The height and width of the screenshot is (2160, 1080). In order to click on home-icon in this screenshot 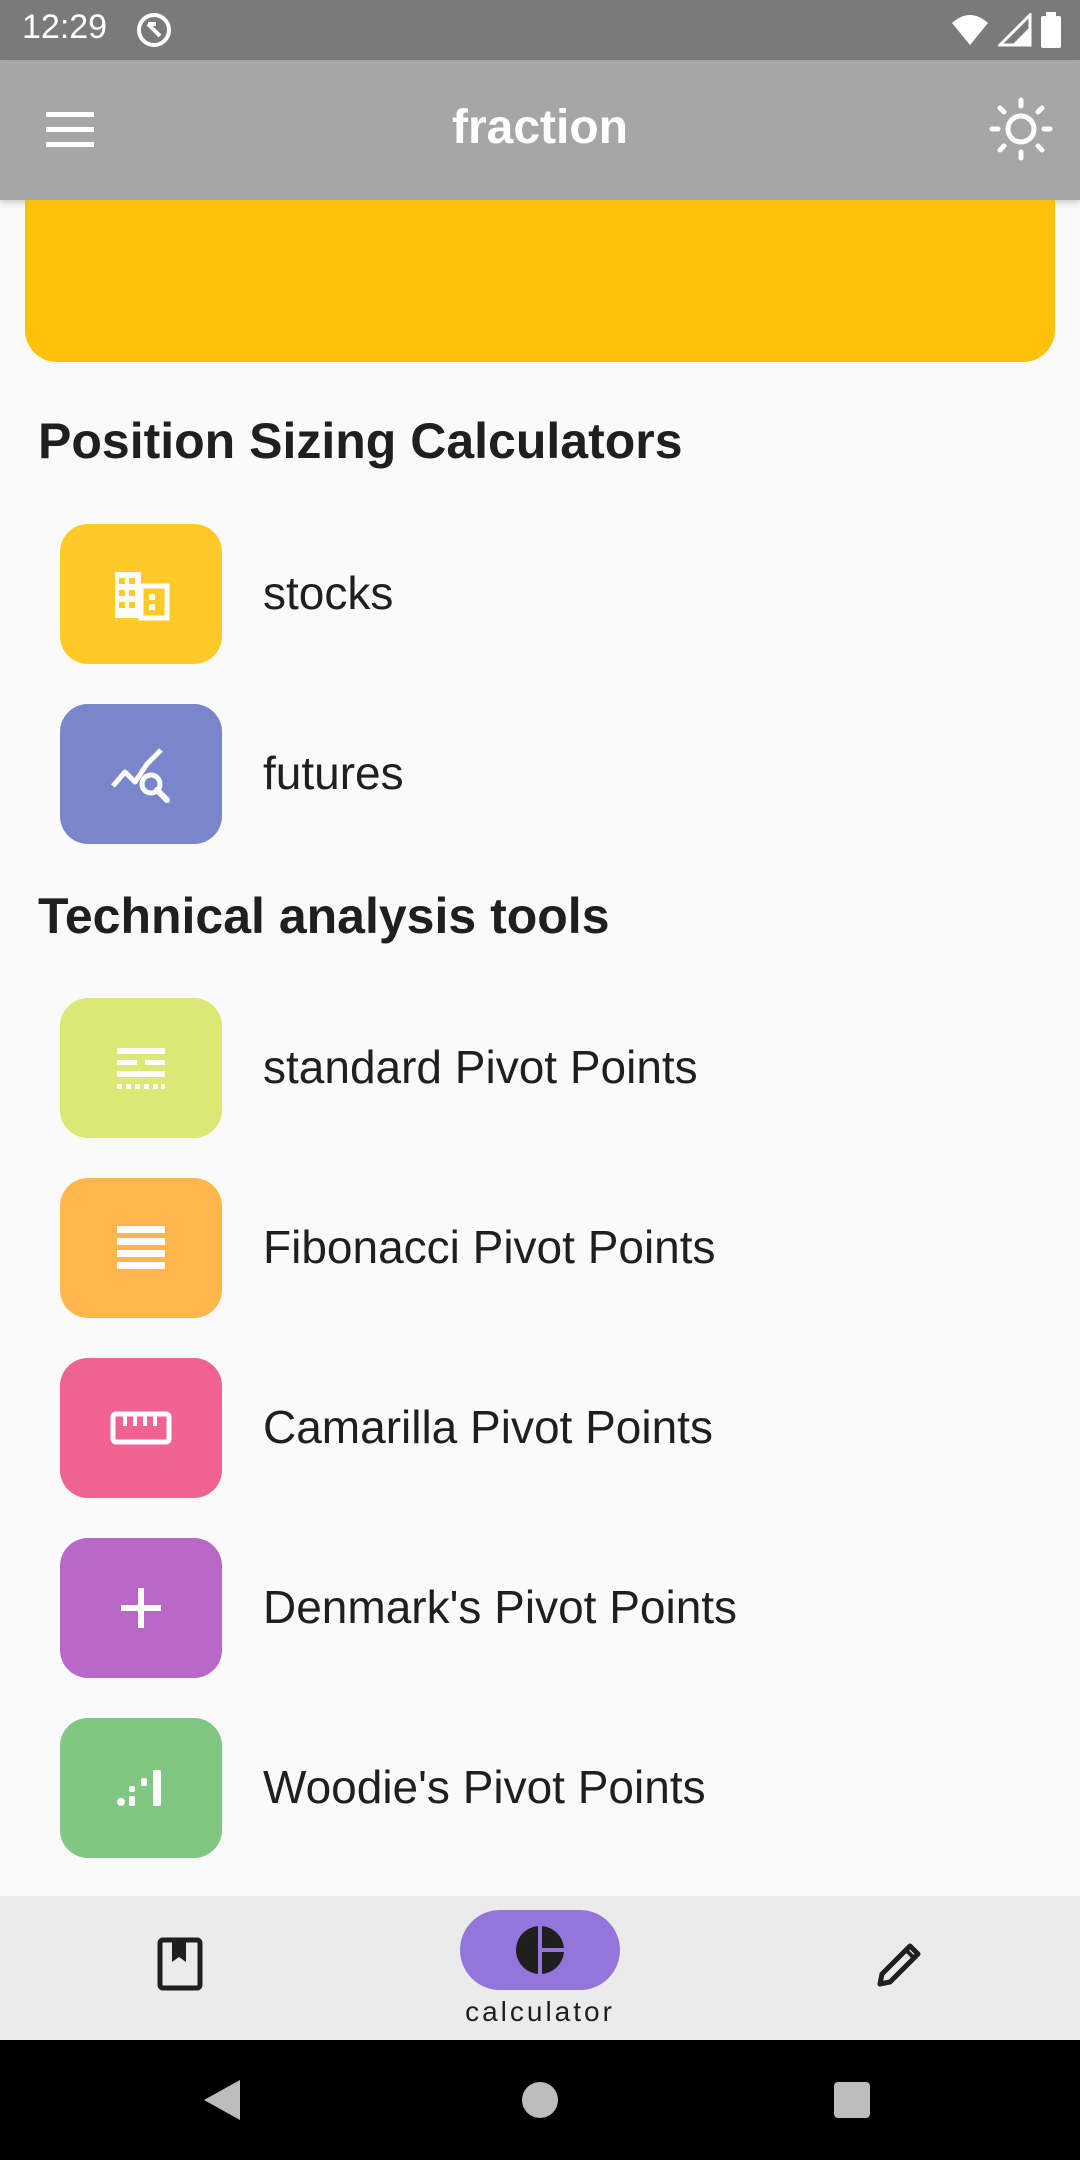, I will do `click(540, 2100)`.